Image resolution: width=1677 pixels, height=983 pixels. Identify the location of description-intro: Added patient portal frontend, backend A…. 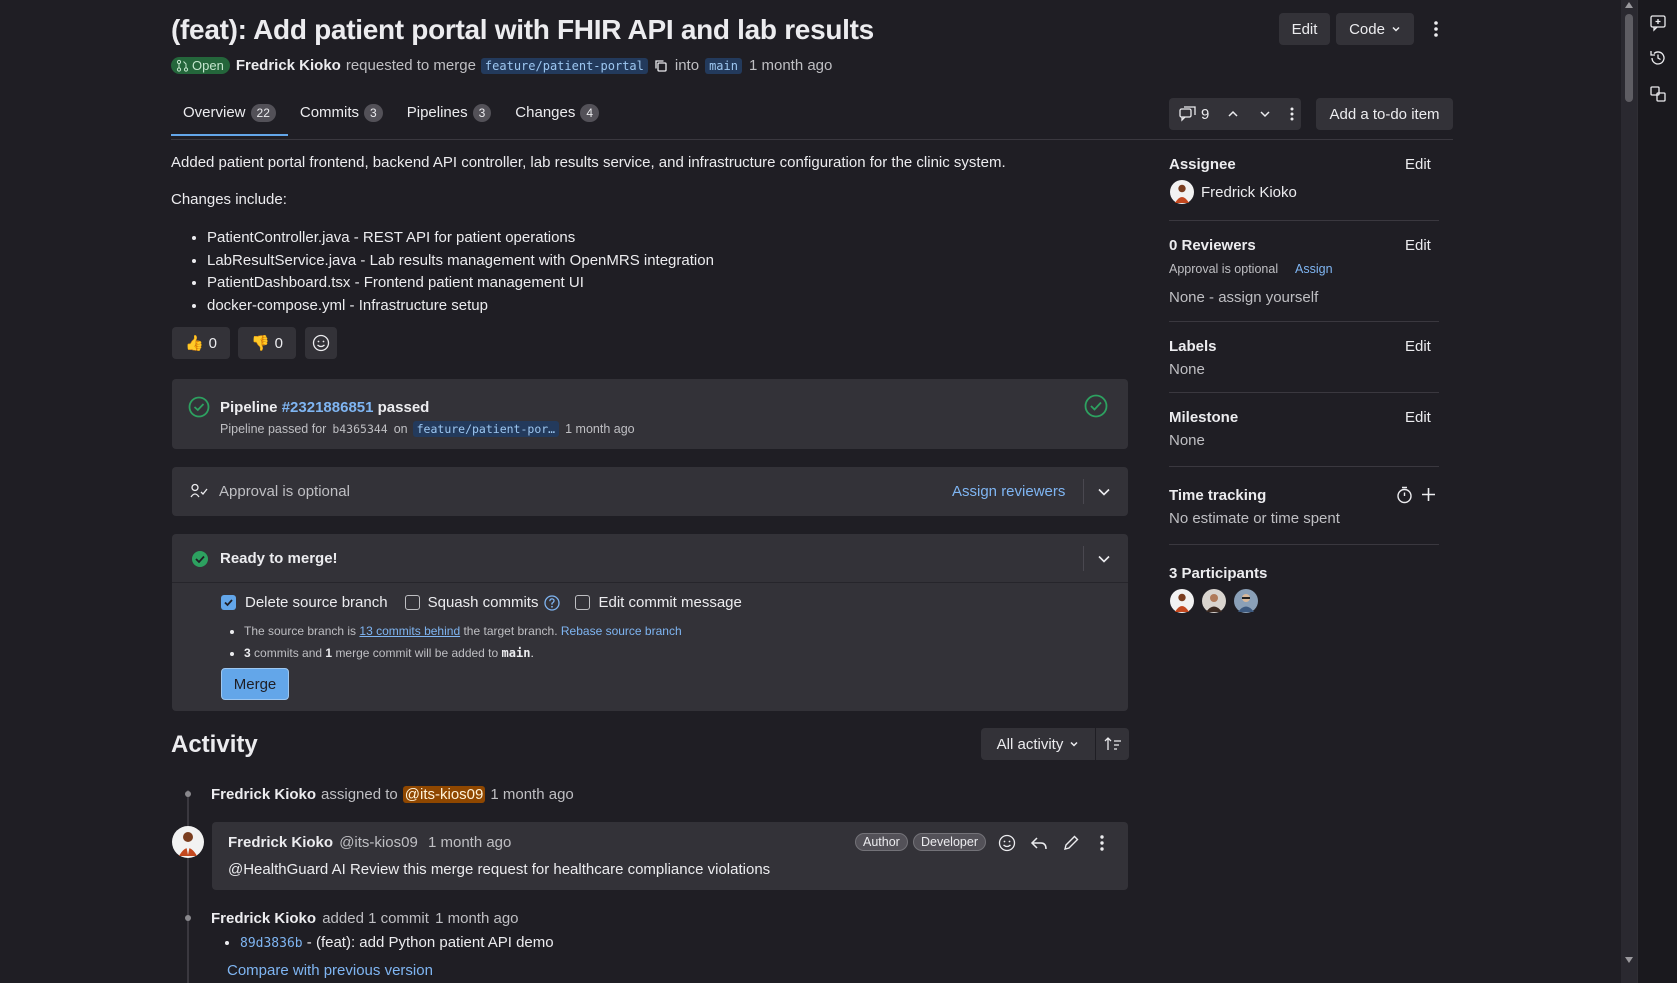
(588, 162).